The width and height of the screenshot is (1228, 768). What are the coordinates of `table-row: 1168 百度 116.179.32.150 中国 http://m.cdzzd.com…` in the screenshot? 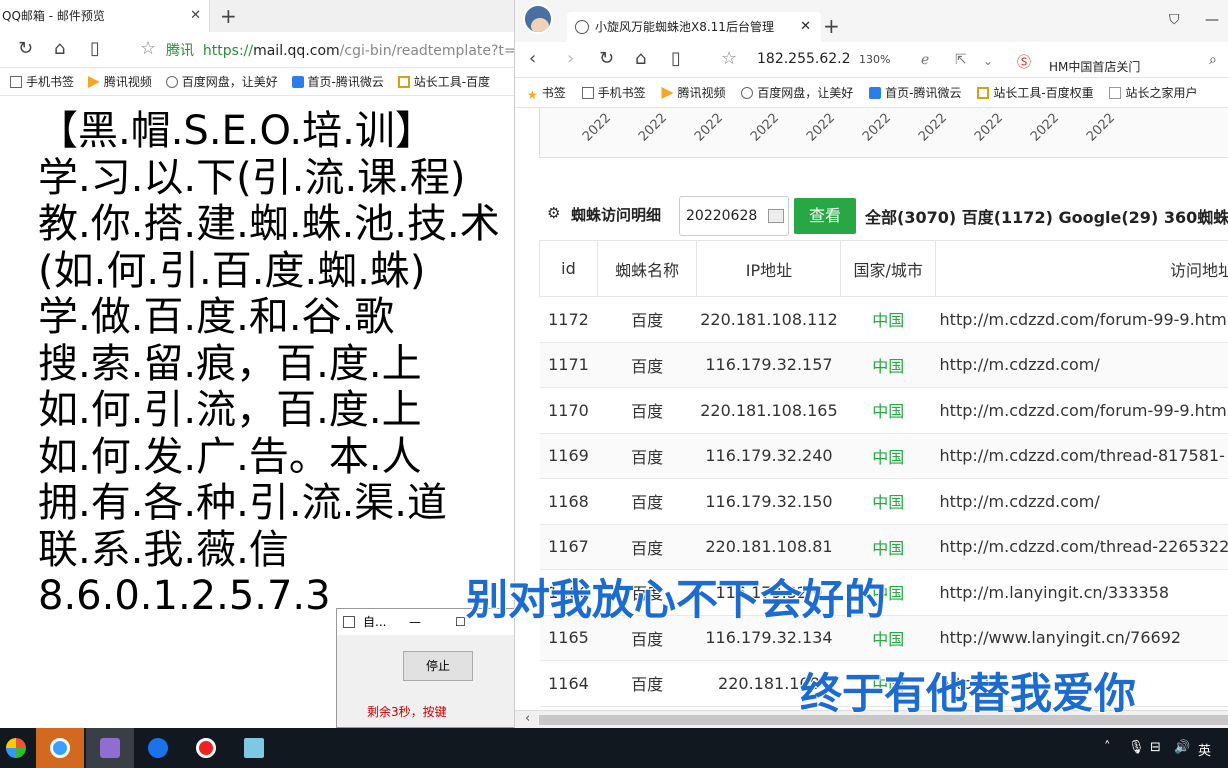 It's located at (883, 501).